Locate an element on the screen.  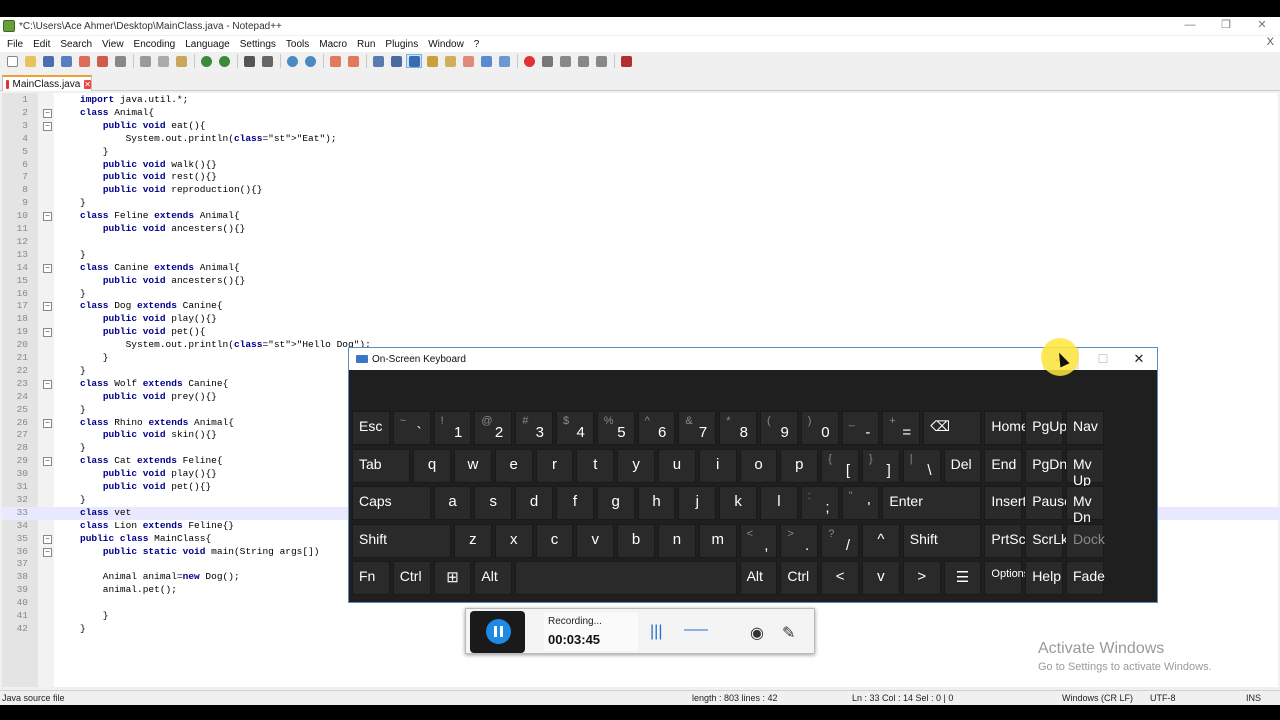
osk-key: ~ ` is located at coordinates (411, 428).